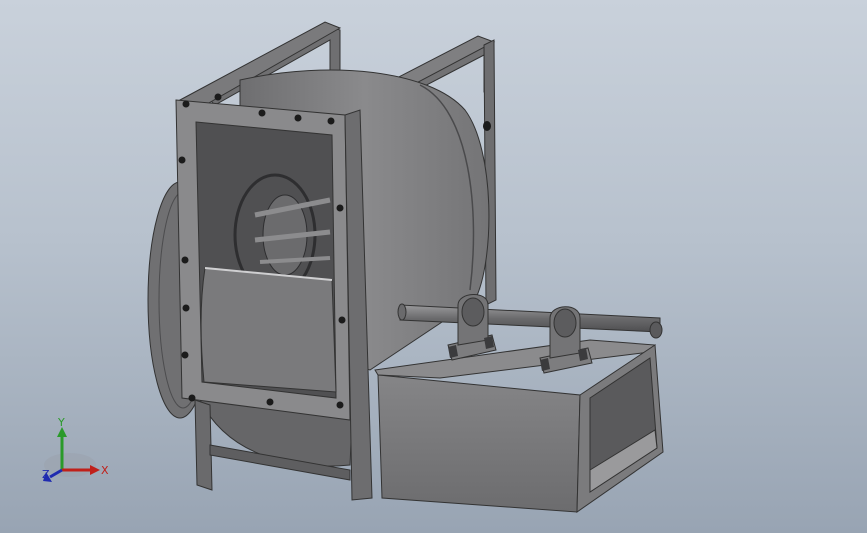 This screenshot has width=867, height=533. I want to click on z-axis-label: Z, so click(46, 474).